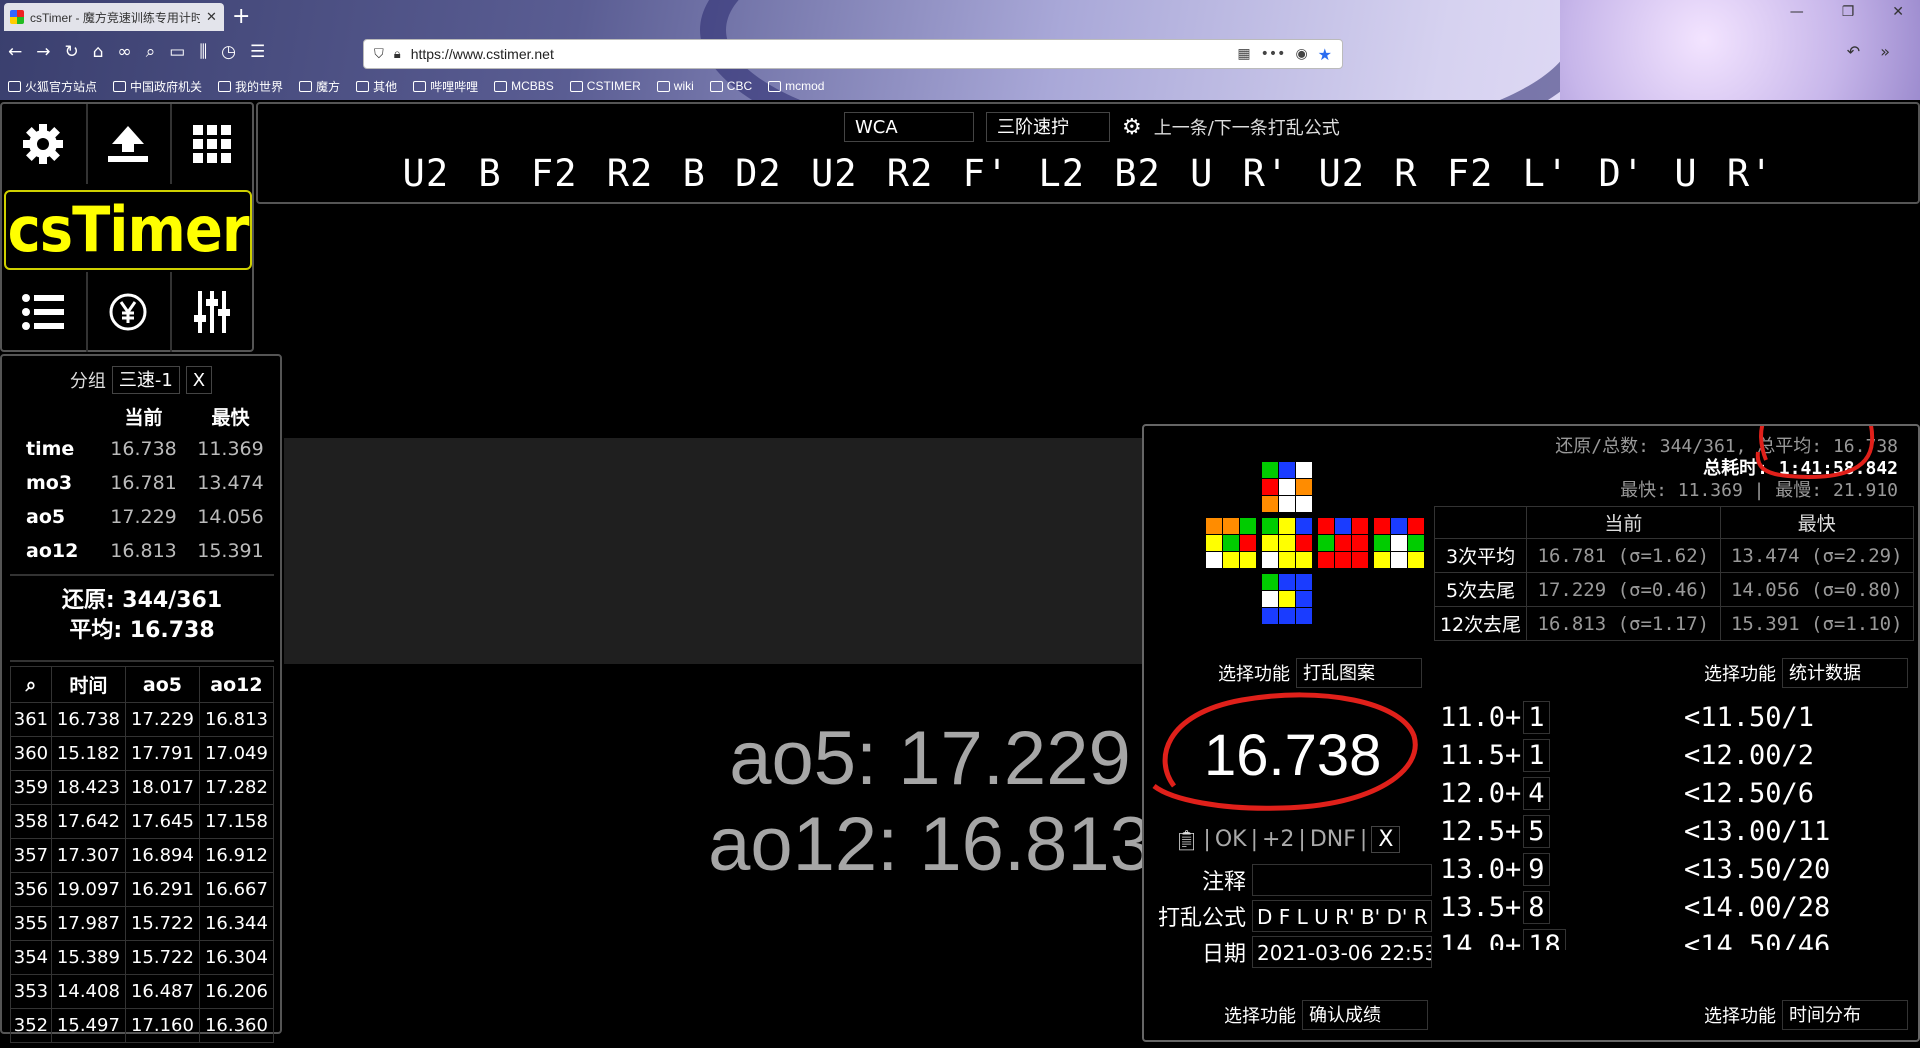 The image size is (1920, 1048). I want to click on table-row: 355 17.987 15.722 16.344, so click(142, 923).